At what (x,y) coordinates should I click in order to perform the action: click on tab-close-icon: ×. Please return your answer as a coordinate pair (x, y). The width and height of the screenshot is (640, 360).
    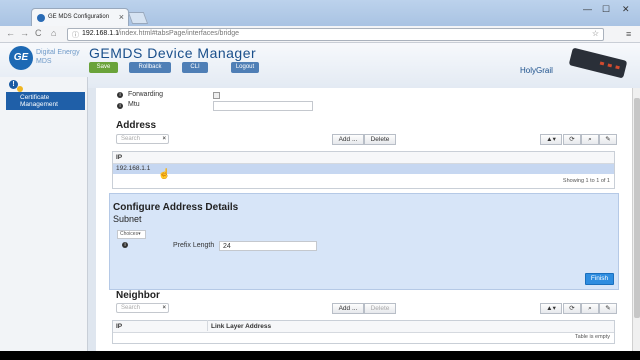
    Looking at the image, I should click on (121, 17).